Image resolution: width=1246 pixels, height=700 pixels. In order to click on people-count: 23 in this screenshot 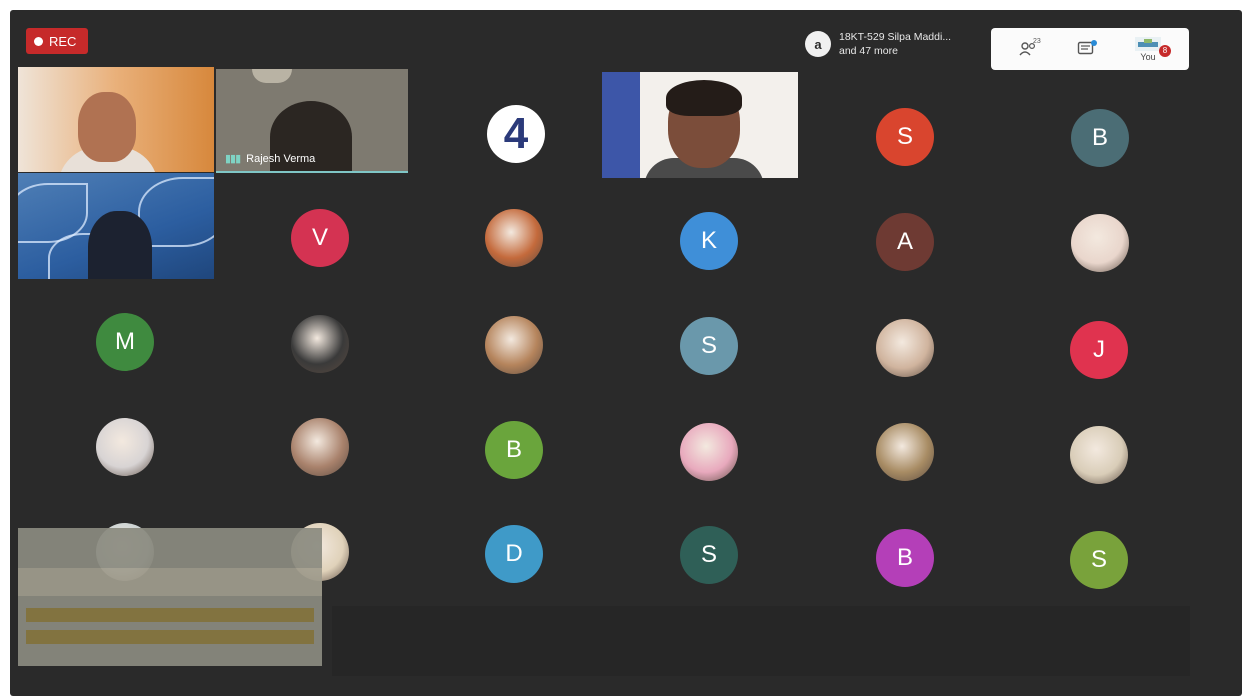, I will do `click(1037, 41)`.